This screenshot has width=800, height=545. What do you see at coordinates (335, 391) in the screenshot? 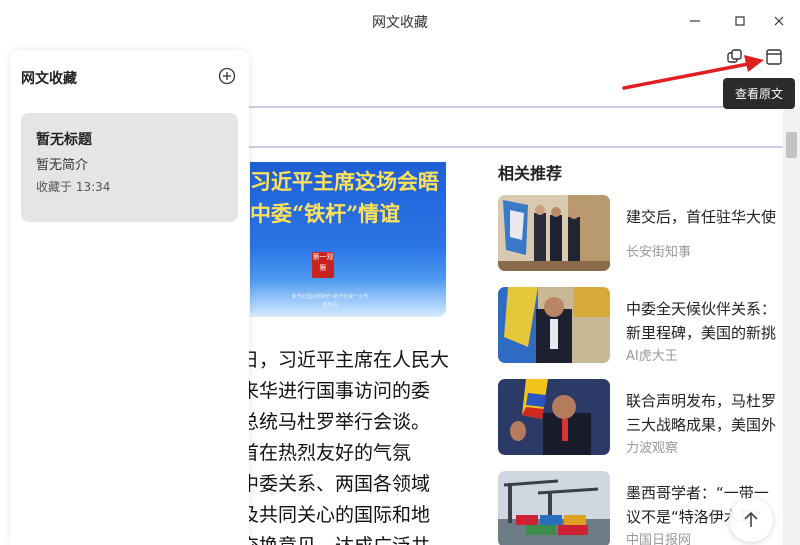
I see `article-line: 来华进行国事访问的委` at bounding box center [335, 391].